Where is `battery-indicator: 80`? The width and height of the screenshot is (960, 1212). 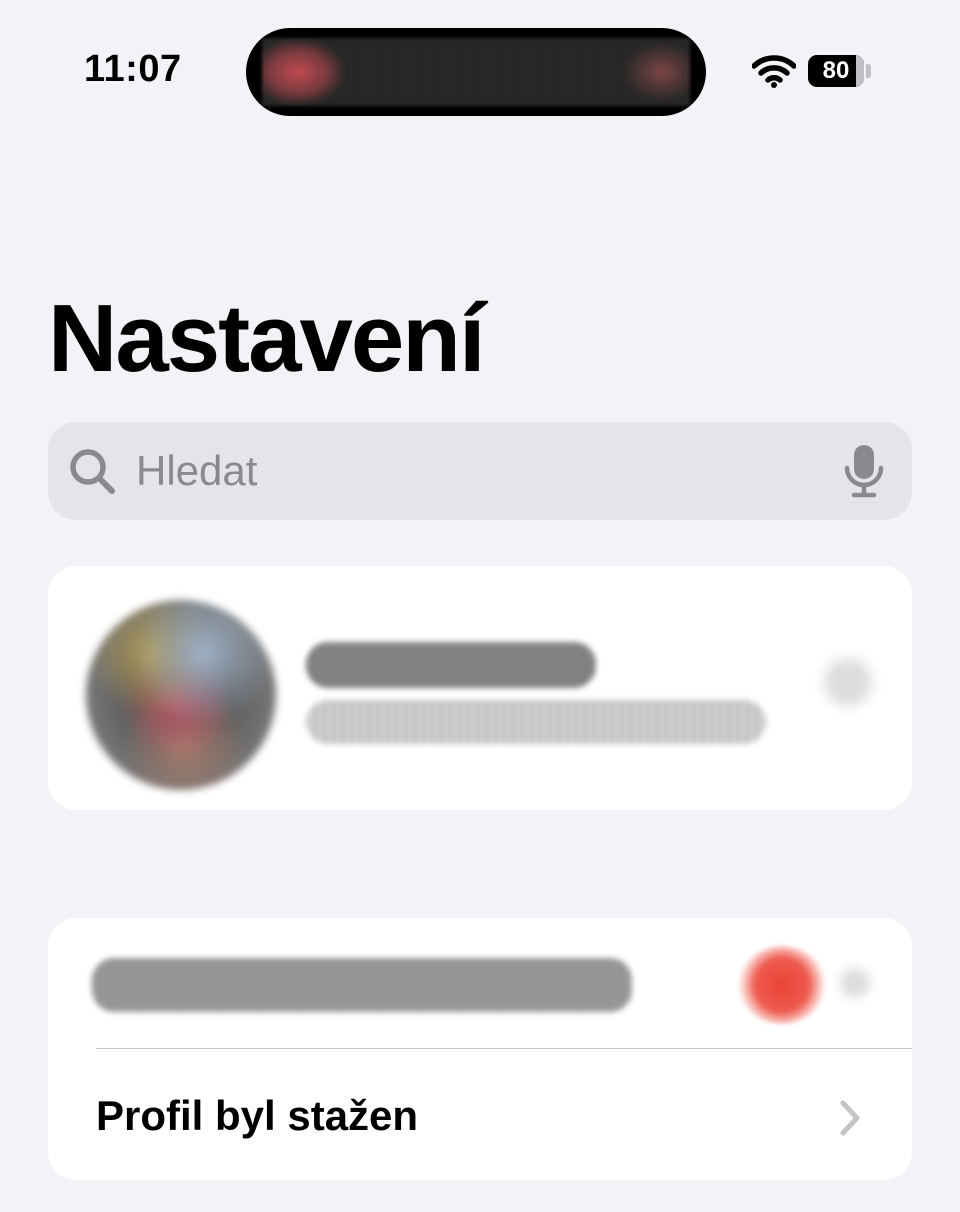 battery-indicator: 80 is located at coordinates (836, 71).